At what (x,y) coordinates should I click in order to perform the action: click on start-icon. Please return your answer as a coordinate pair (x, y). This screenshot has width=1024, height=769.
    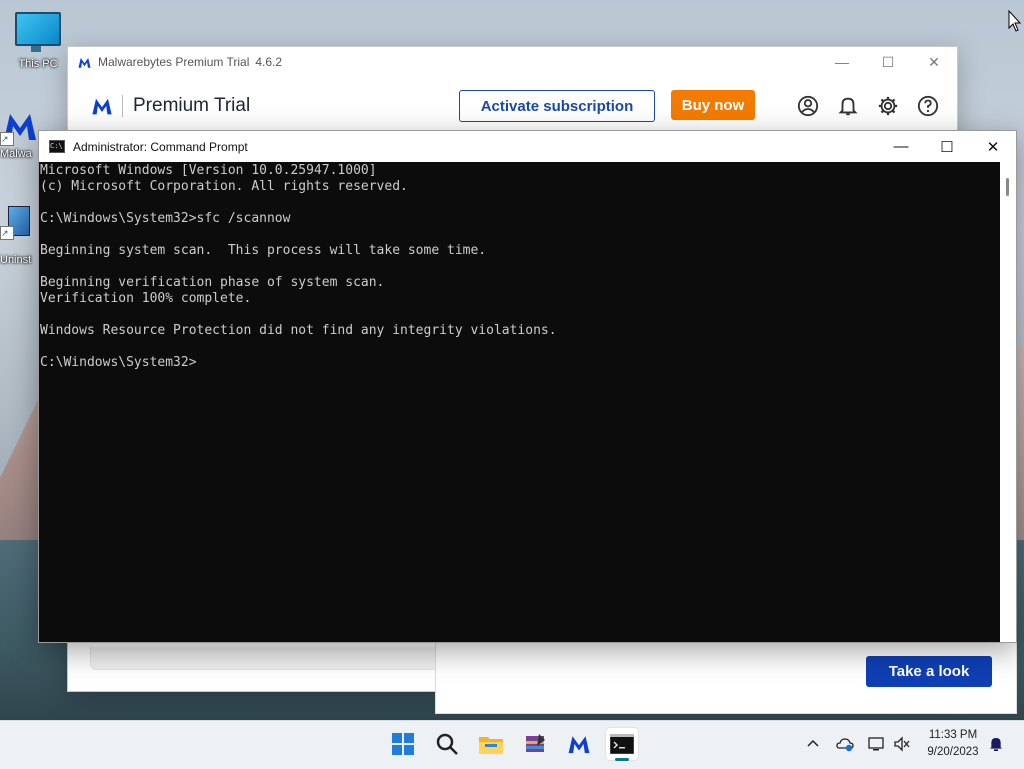
    Looking at the image, I should click on (403, 744).